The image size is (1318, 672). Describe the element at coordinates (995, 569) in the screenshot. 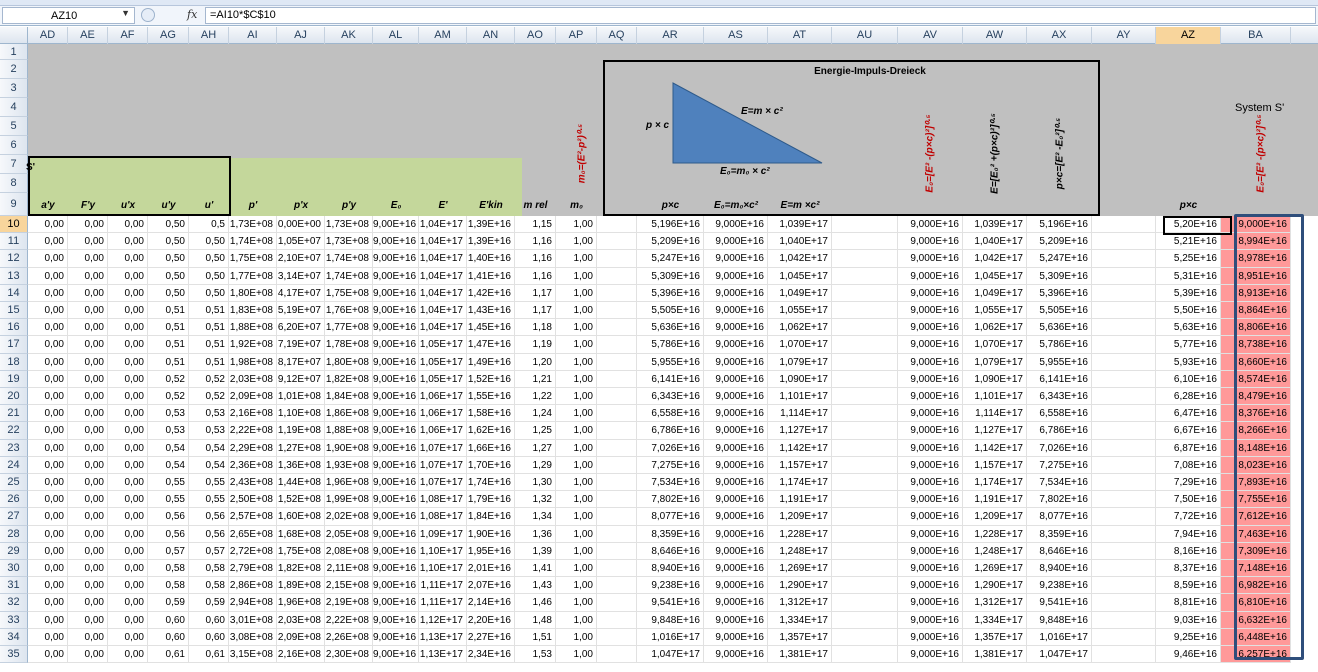

I see `cell-aw30: 1,269E+17` at that location.